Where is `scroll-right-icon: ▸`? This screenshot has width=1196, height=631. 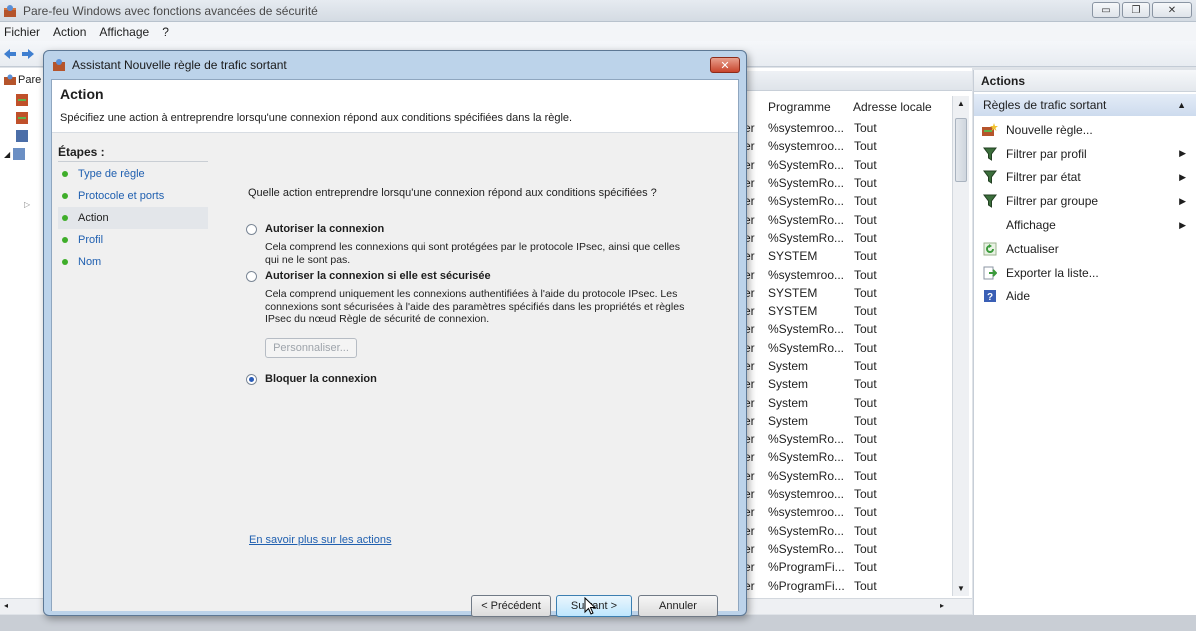
scroll-right-icon: ▸ is located at coordinates (942, 605).